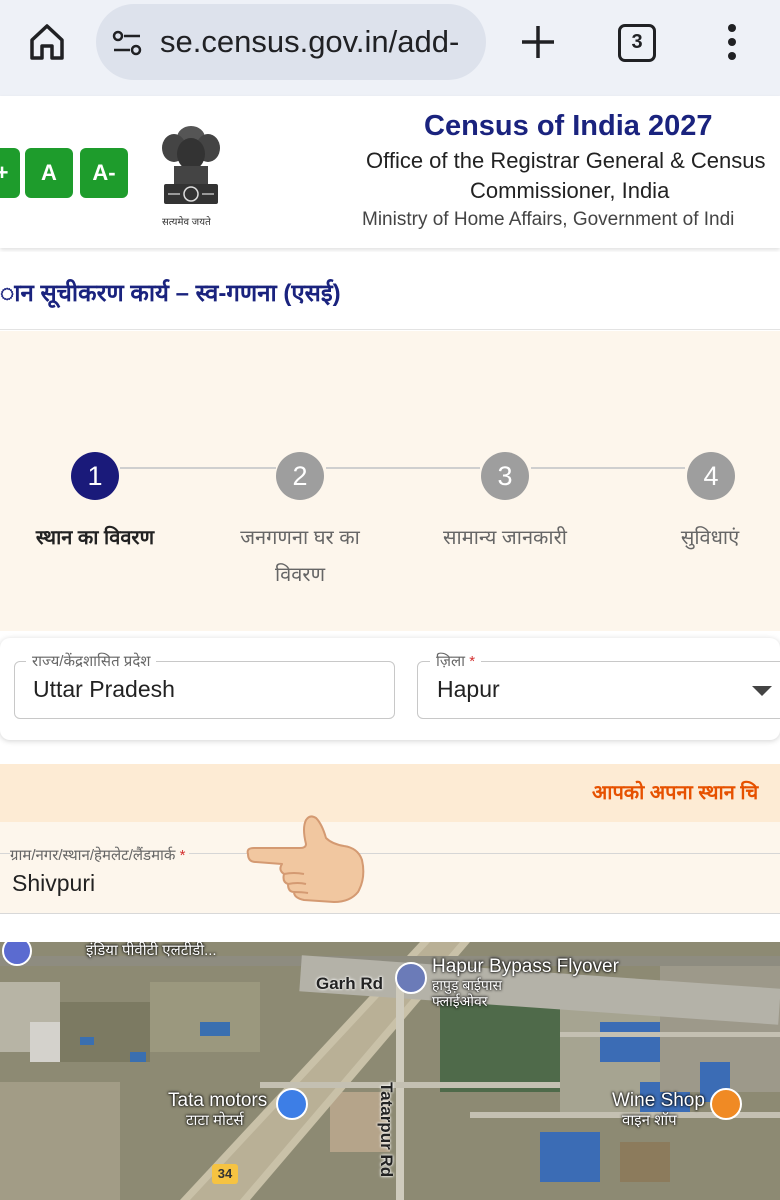  Describe the element at coordinates (300, 575) in the screenshot. I see `step-2-label-line2: विवरण` at that location.